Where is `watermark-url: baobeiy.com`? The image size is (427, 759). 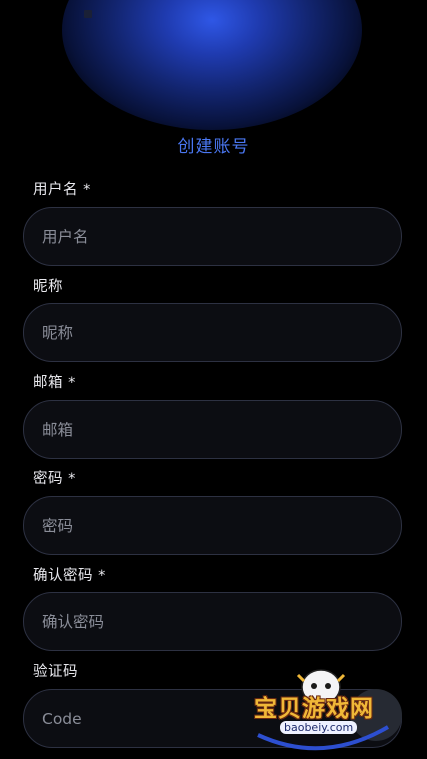
watermark-url: baobeiy.com is located at coordinates (319, 727).